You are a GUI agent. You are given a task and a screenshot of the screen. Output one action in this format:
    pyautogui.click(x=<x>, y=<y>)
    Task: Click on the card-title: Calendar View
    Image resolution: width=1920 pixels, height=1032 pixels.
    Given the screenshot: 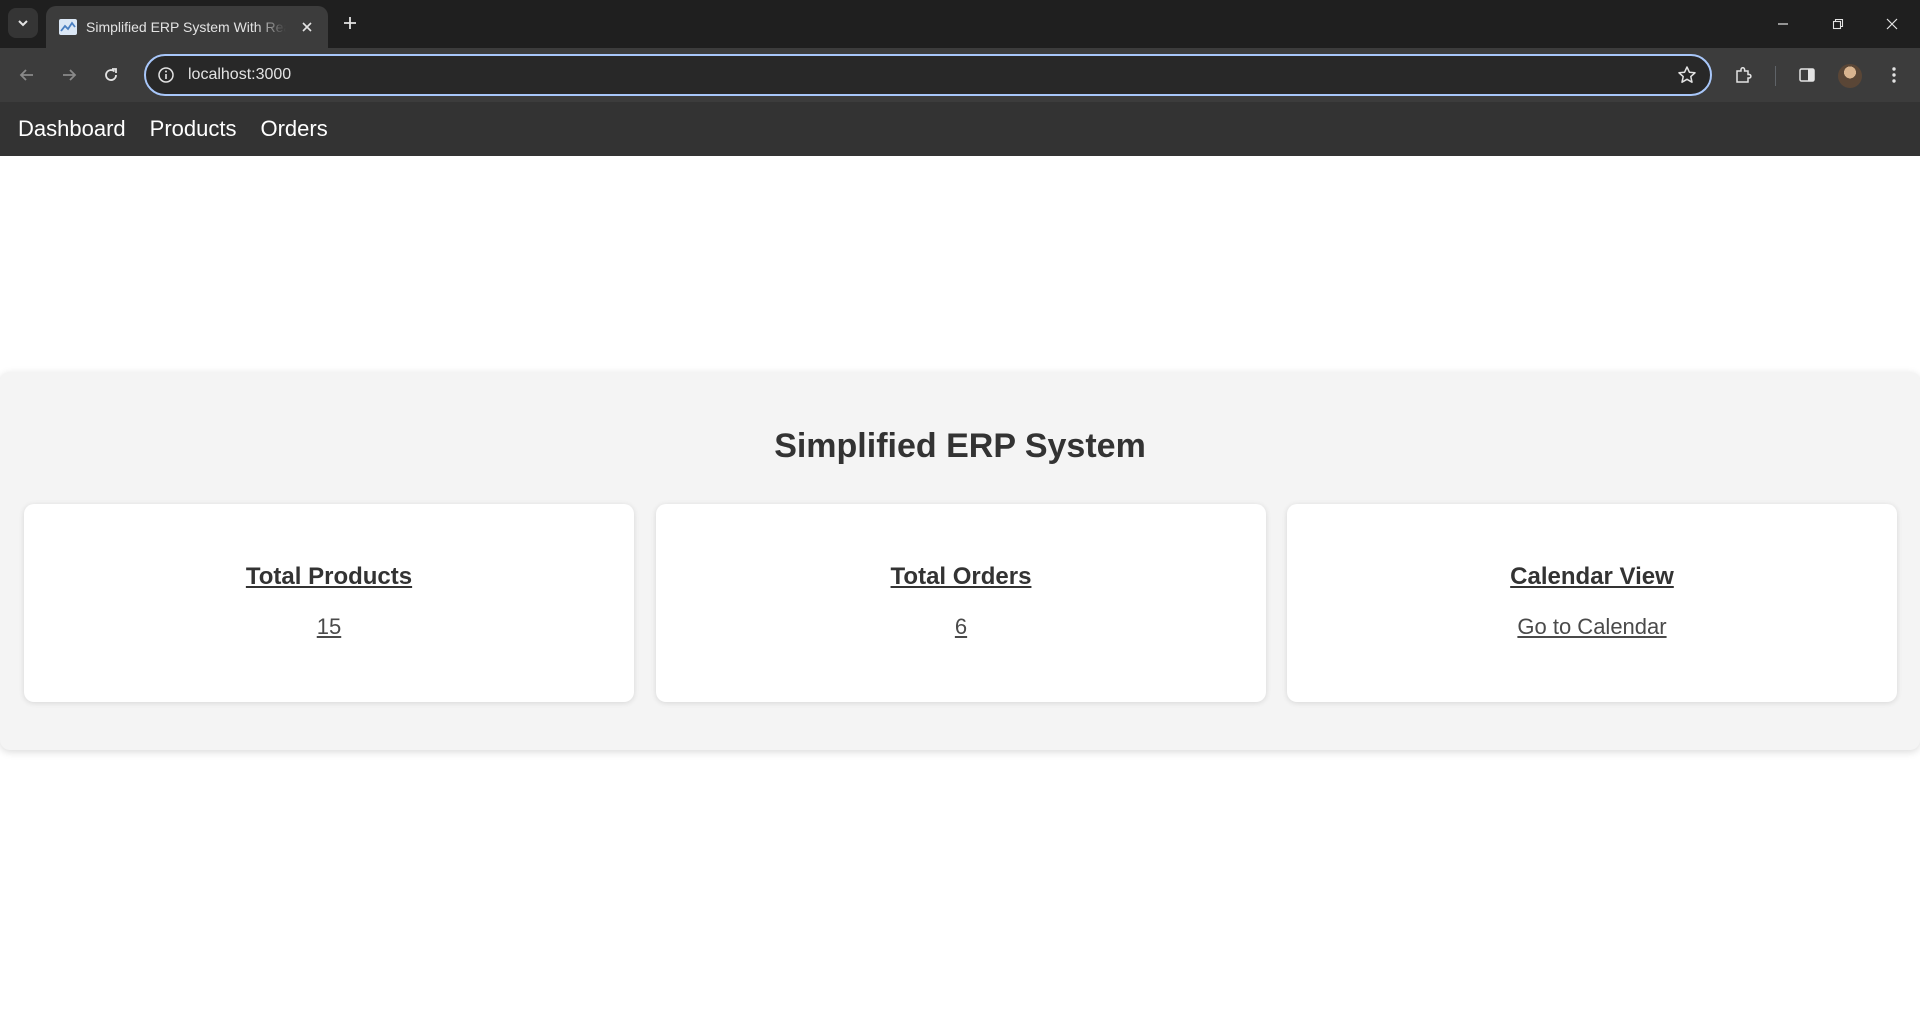 What is the action you would take?
    pyautogui.click(x=1592, y=576)
    